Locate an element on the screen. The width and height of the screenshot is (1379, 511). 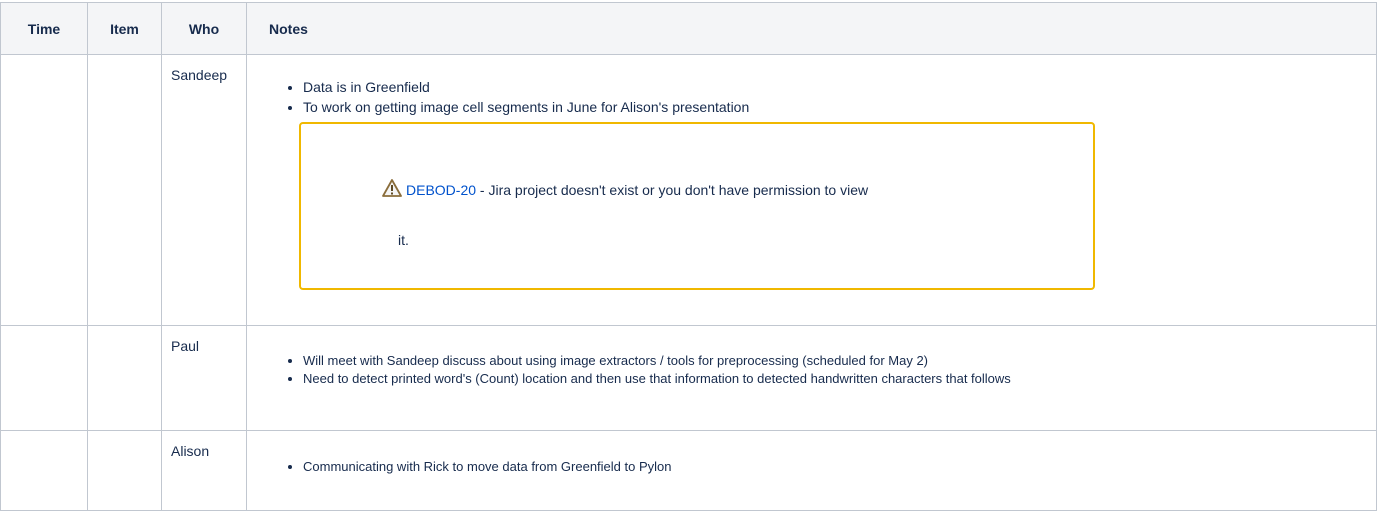
jira-message-continued: it. is located at coordinates (403, 240).